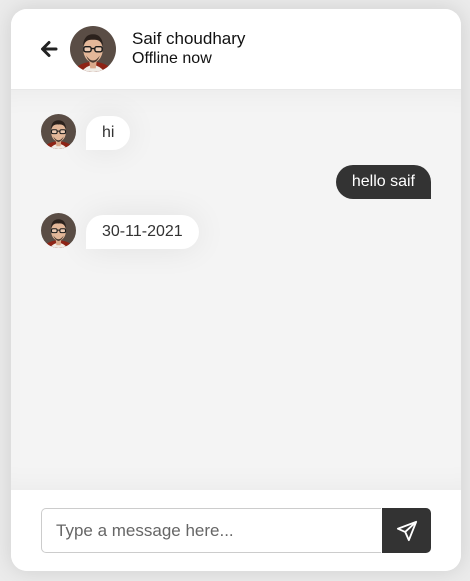  I want to click on arrow-left-icon, so click(49, 49).